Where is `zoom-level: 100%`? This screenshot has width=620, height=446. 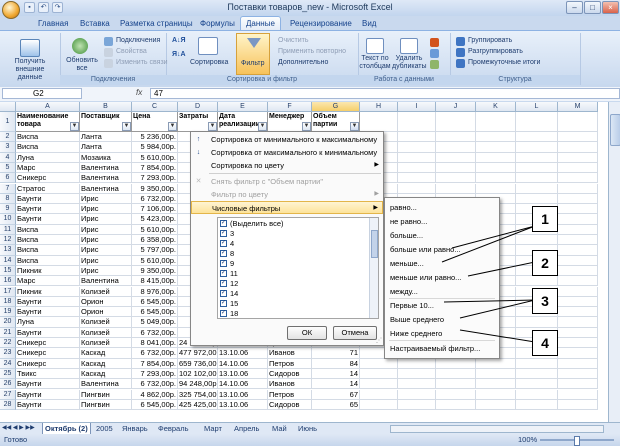
zoom-level: 100% is located at coordinates (527, 439).